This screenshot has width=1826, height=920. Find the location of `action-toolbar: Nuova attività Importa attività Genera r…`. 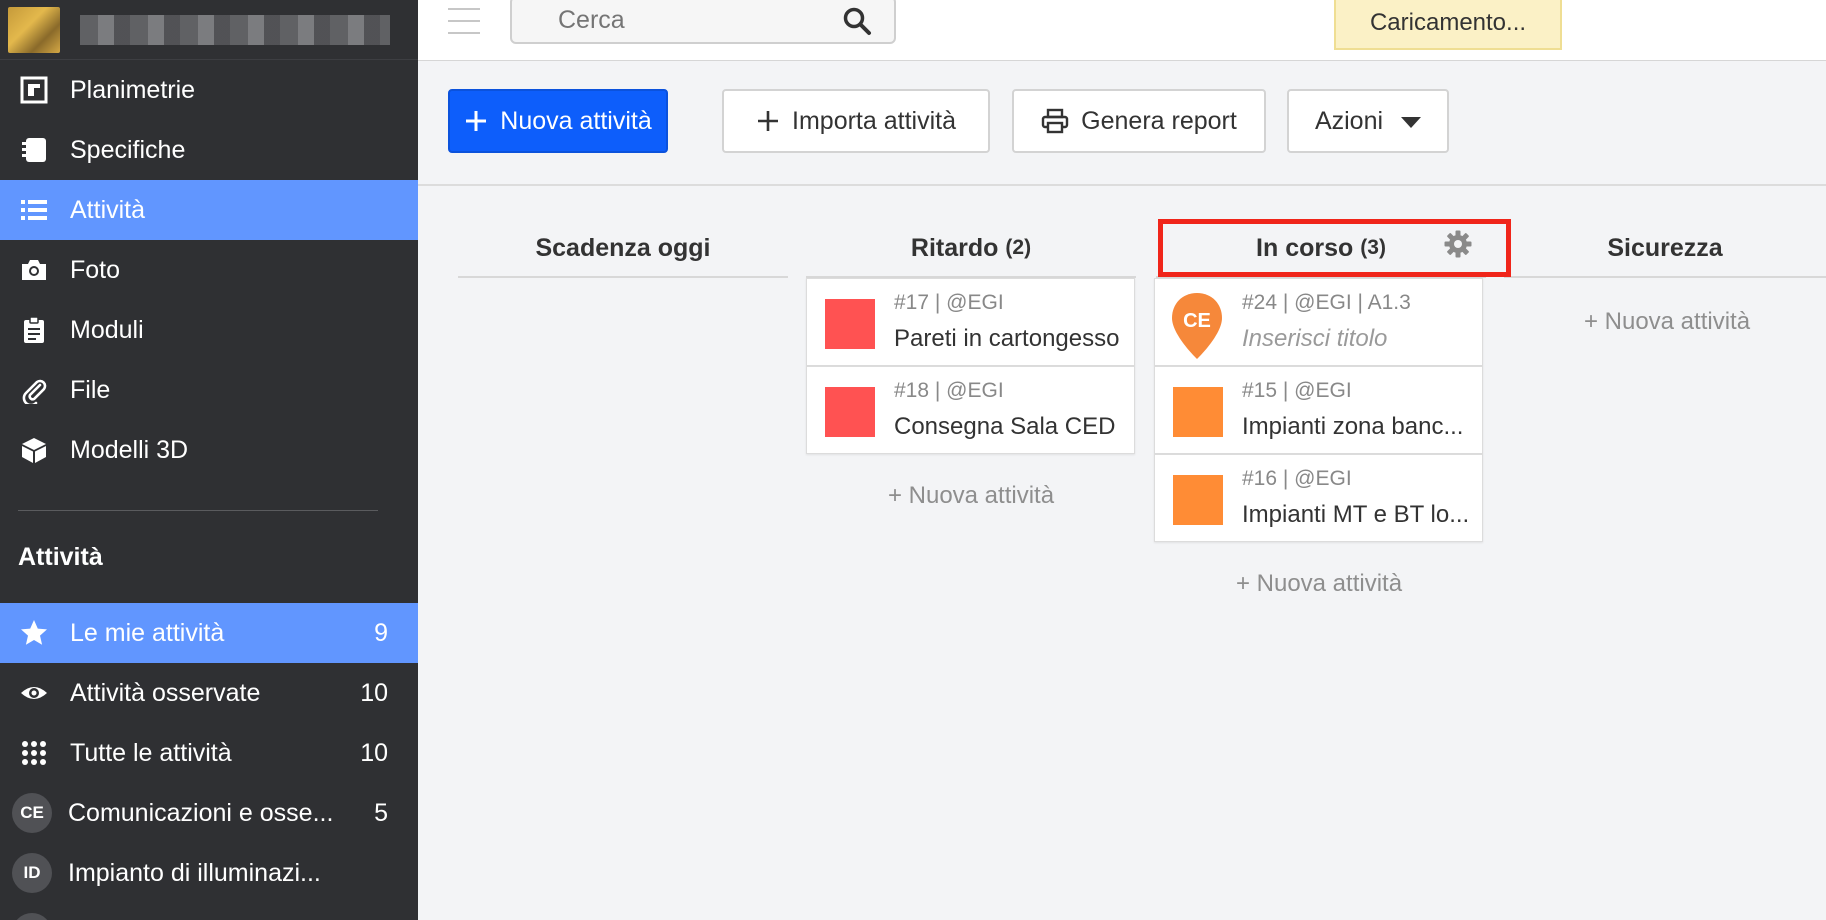

action-toolbar: Nuova attività Importa attività Genera r… is located at coordinates (1122, 123).